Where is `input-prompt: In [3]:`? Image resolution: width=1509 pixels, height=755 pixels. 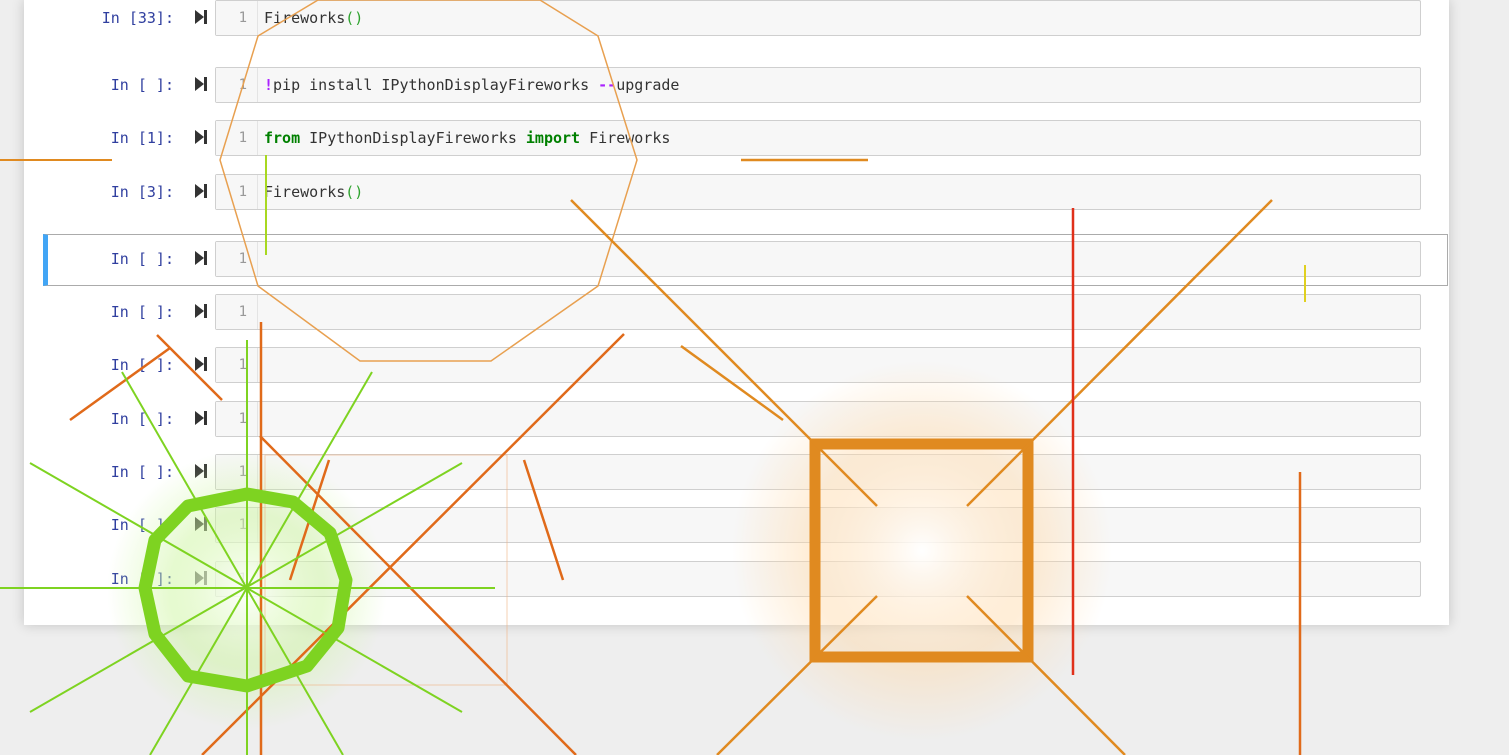
input-prompt: In [3]: is located at coordinates (142, 192).